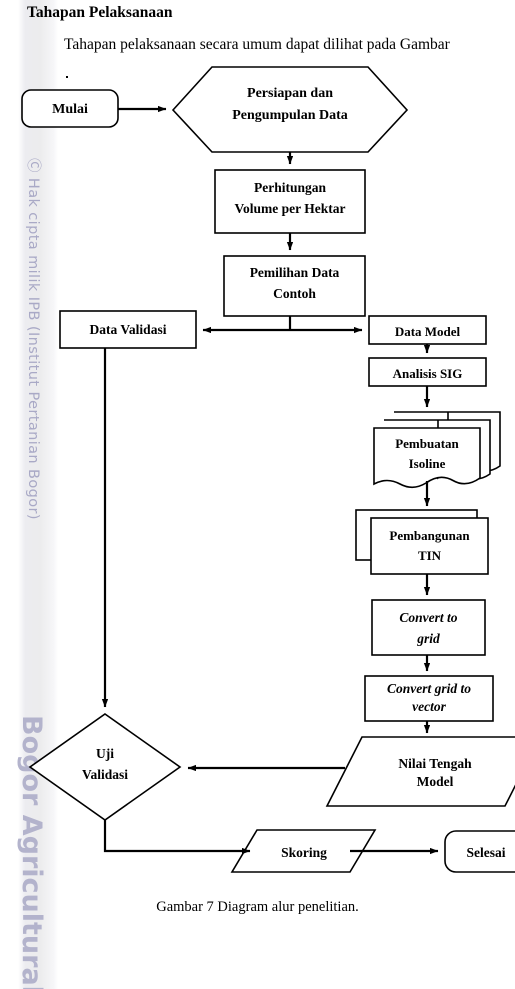 This screenshot has width=515, height=989. What do you see at coordinates (290, 109) in the screenshot?
I see `node-persiapan` at bounding box center [290, 109].